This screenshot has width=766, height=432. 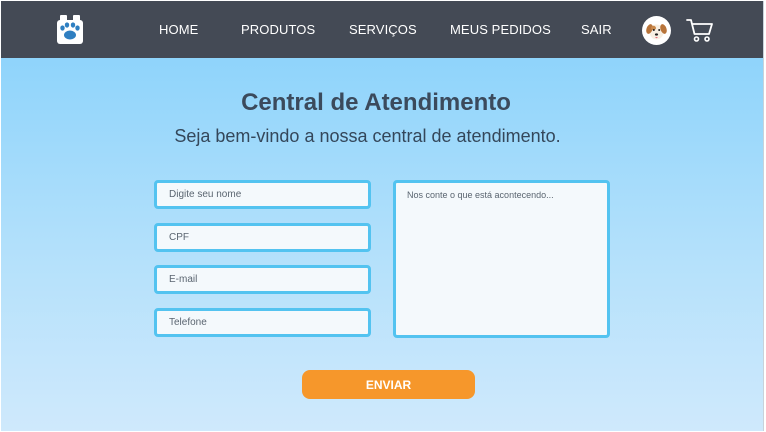 I want to click on nav-link-produtos: PRODUTOS, so click(x=278, y=29).